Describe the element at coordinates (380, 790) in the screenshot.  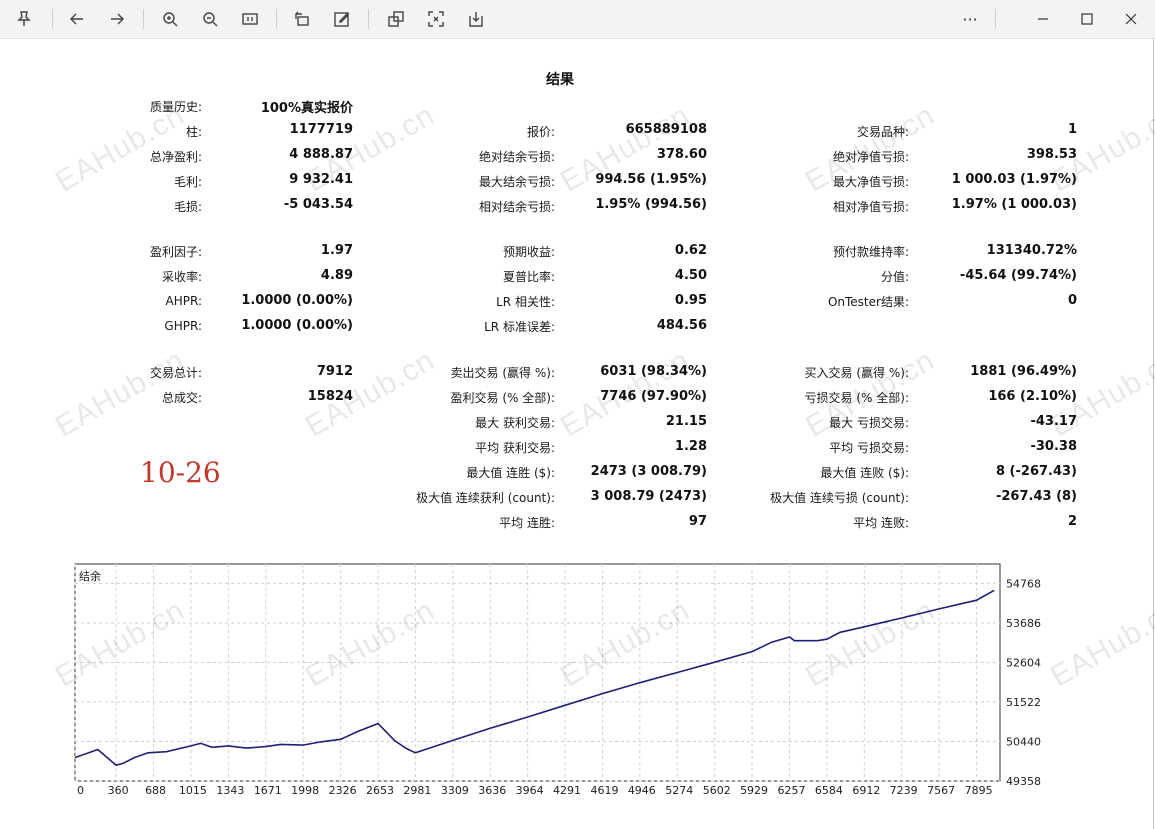
I see `x-tick-label: 2653` at that location.